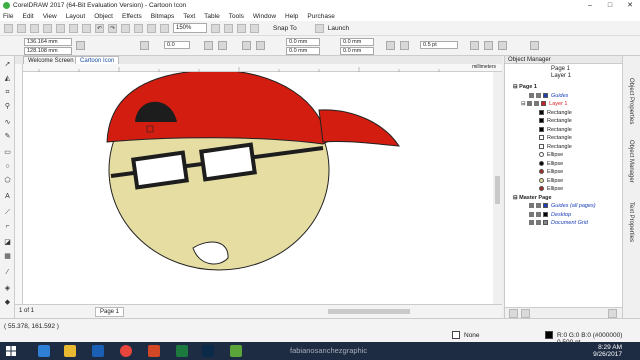 This screenshot has height=360, width=640. What do you see at coordinates (456, 335) in the screenshot?
I see `fill-none-swatch` at bounding box center [456, 335].